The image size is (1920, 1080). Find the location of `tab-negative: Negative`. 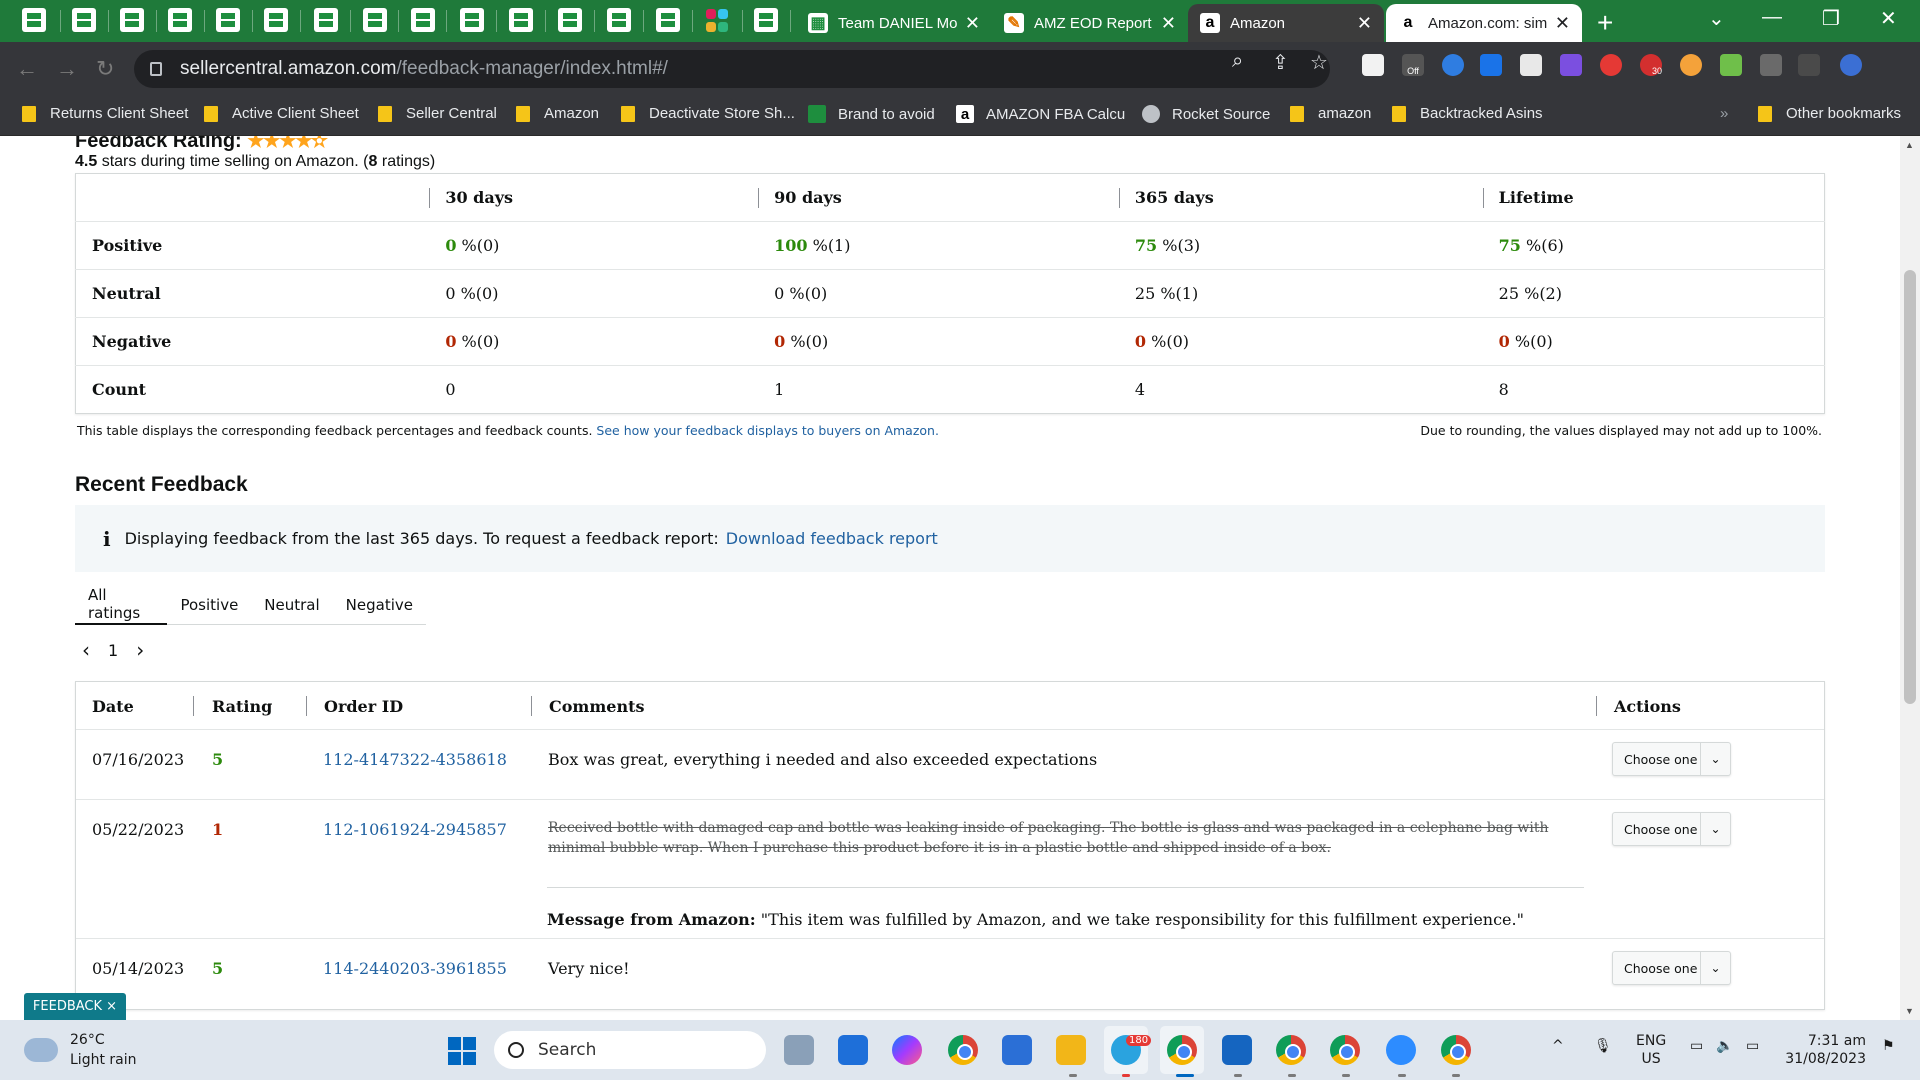

tab-negative: Negative is located at coordinates (379, 605).